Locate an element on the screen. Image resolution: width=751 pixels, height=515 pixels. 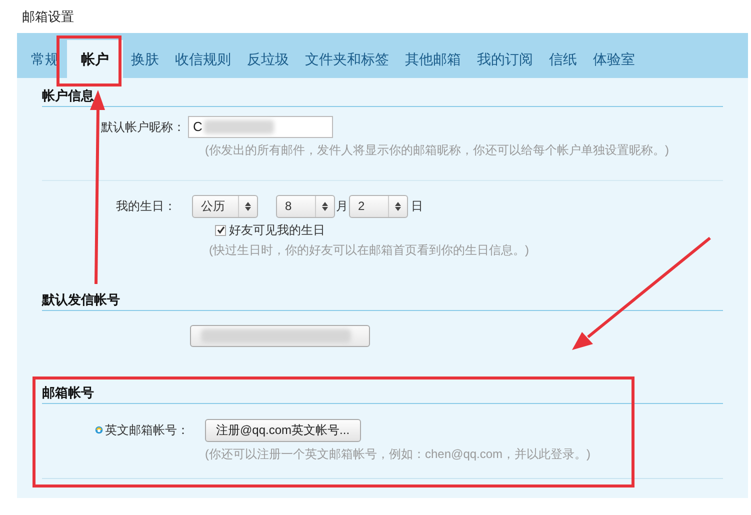
redaction-blur is located at coordinates (239, 127).